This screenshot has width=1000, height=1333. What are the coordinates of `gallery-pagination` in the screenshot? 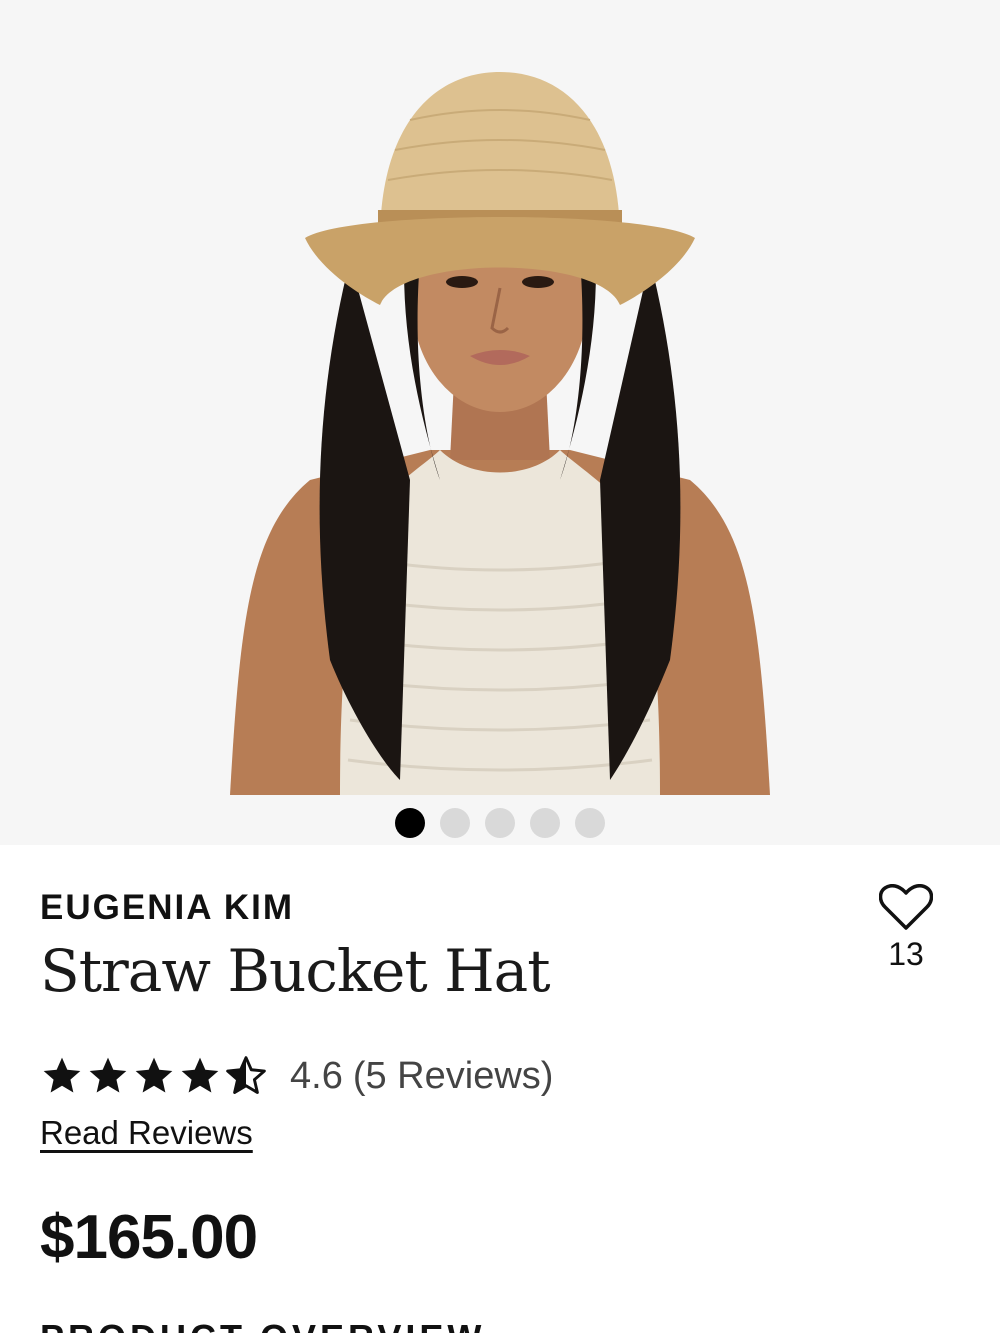 It's located at (500, 823).